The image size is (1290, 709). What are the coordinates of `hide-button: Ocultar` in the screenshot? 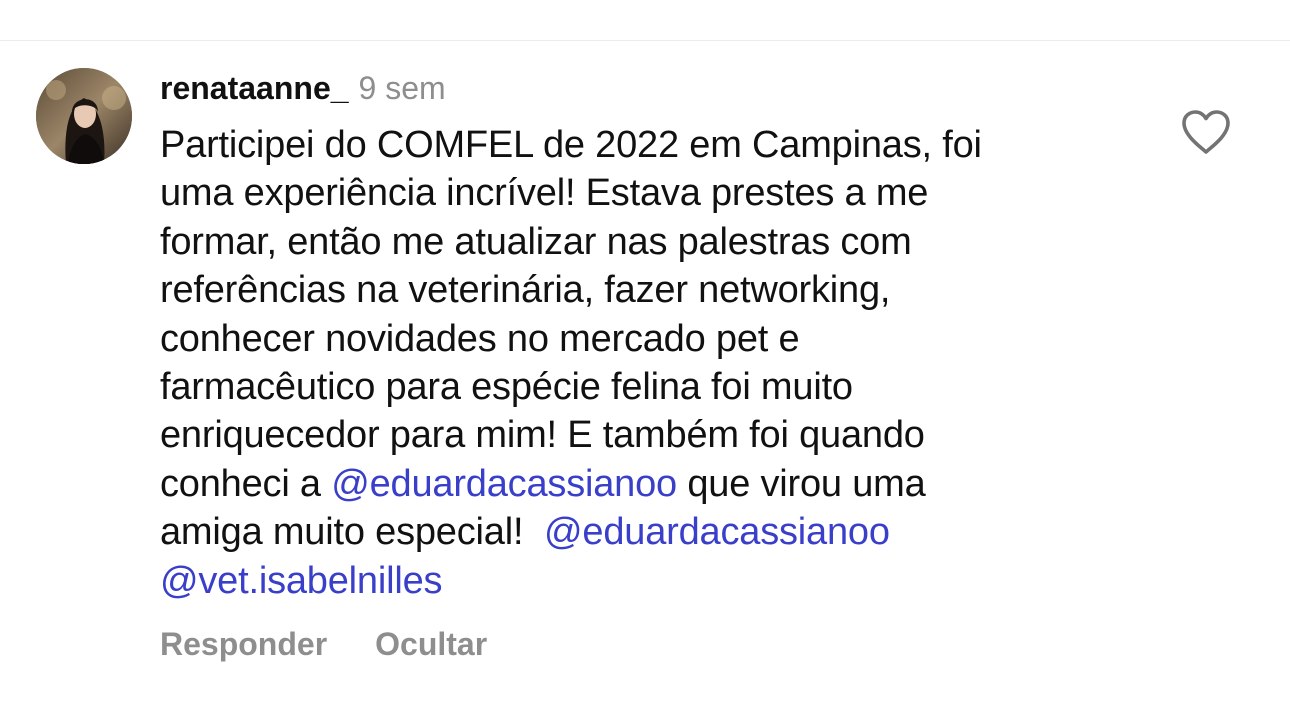 It's located at (431, 644).